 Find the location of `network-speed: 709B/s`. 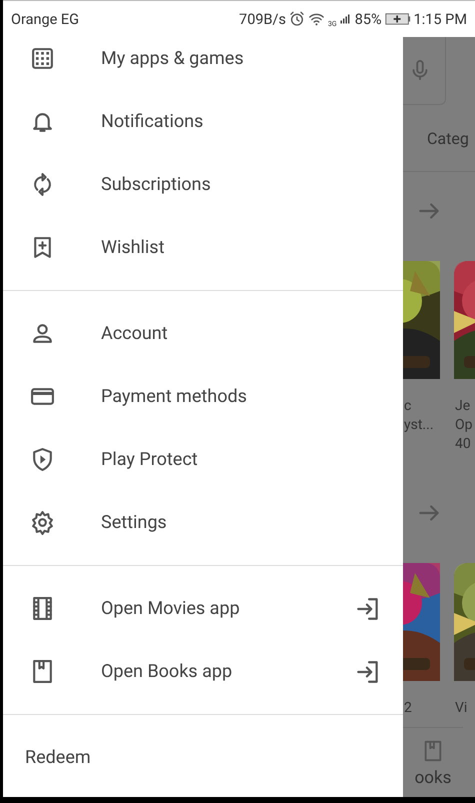

network-speed: 709B/s is located at coordinates (262, 19).